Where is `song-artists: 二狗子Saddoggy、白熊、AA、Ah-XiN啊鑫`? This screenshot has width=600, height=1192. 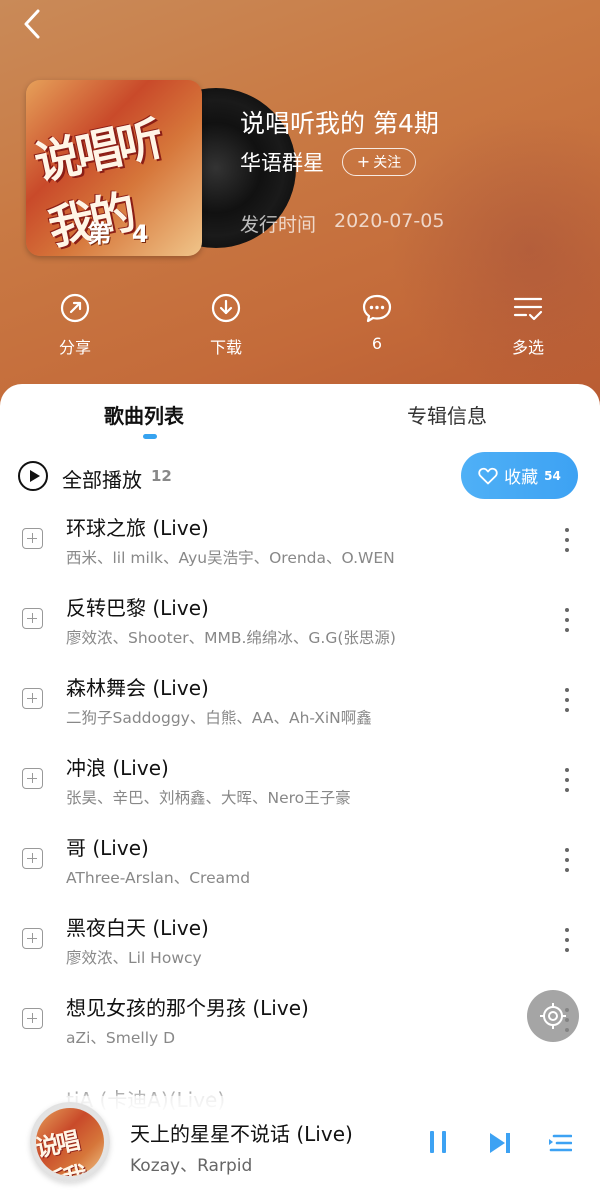 song-artists: 二狗子Saddoggy、白熊、AA、Ah-XiN啊鑫 is located at coordinates (219, 718).